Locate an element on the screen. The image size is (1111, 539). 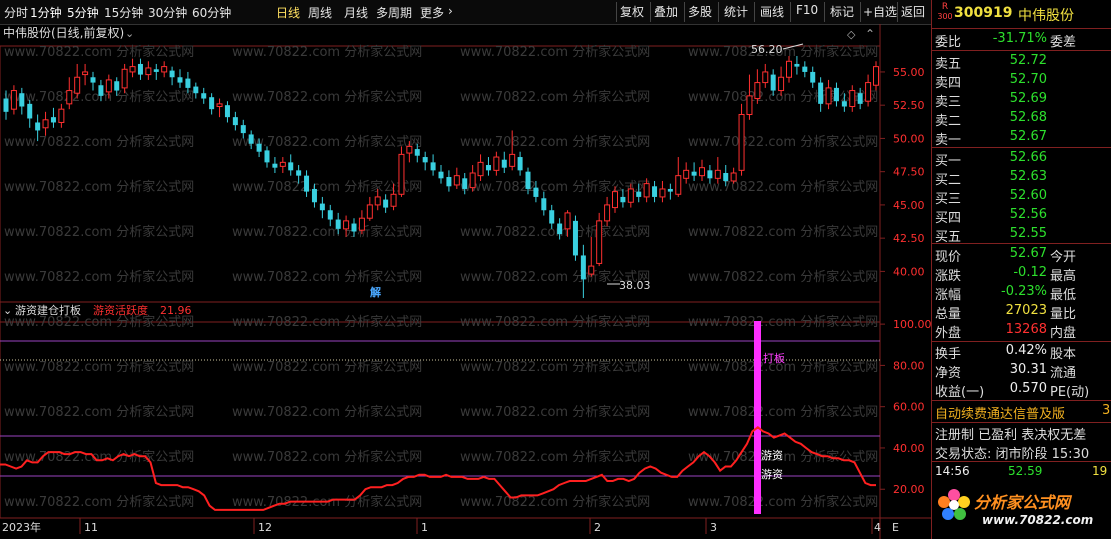
buy-level-3-label: 买三 is located at coordinates (948, 199).